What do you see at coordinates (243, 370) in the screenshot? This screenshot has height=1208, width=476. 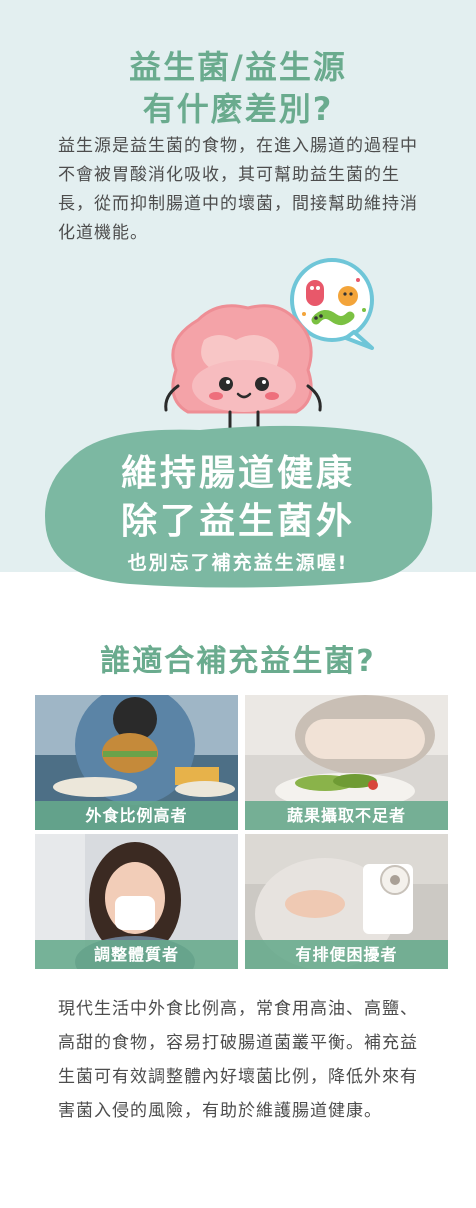 I see `intestine-character-icon` at bounding box center [243, 370].